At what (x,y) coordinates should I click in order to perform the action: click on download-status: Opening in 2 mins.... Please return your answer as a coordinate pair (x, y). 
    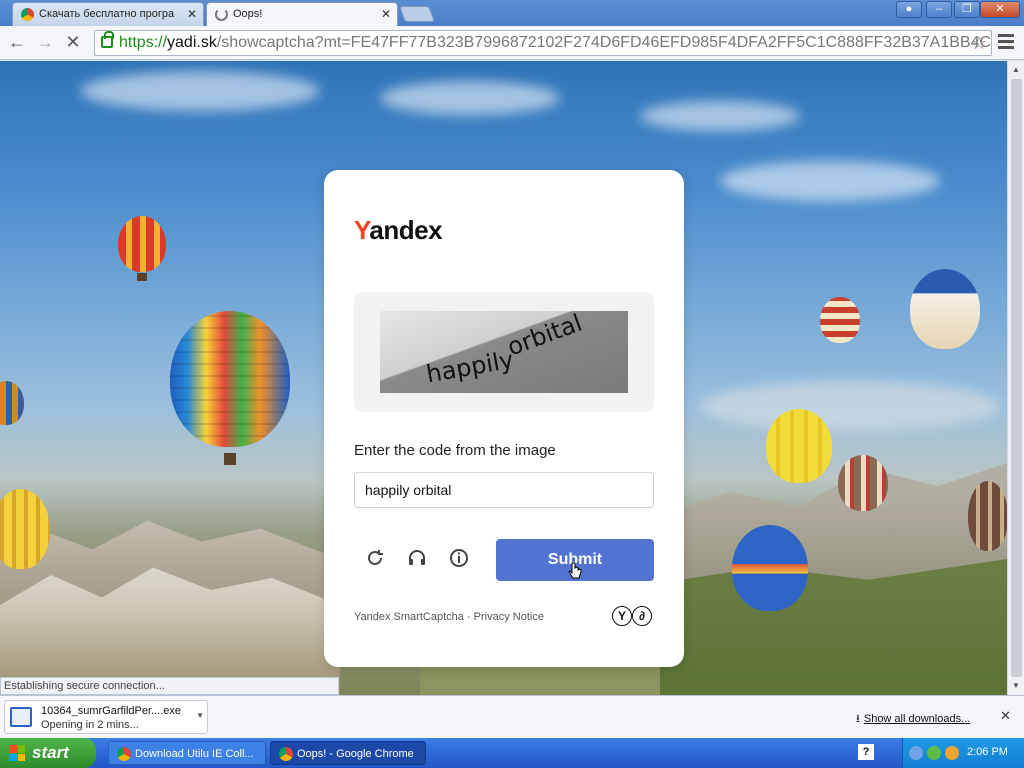
    Looking at the image, I should click on (90, 725).